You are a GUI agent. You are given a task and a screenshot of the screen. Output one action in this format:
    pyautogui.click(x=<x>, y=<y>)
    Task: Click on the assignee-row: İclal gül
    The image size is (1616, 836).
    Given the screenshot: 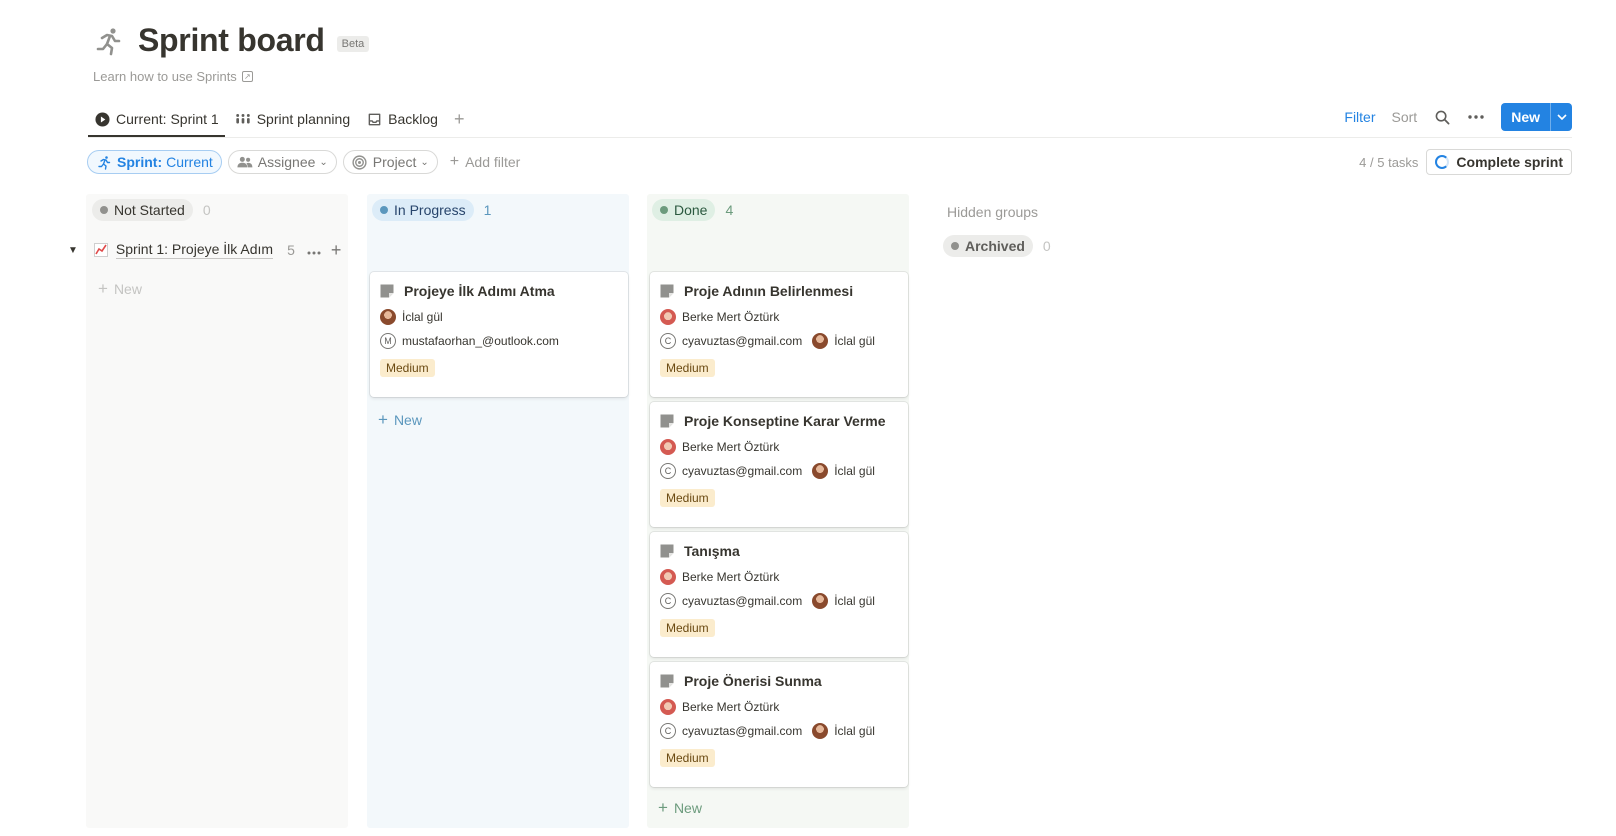 What is the action you would take?
    pyautogui.click(x=499, y=317)
    